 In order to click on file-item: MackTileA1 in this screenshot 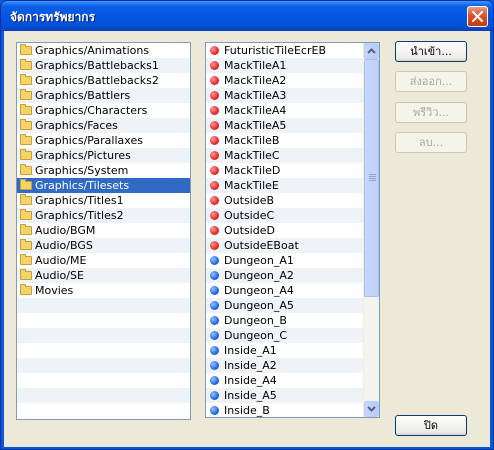, I will do `click(284, 65)`.